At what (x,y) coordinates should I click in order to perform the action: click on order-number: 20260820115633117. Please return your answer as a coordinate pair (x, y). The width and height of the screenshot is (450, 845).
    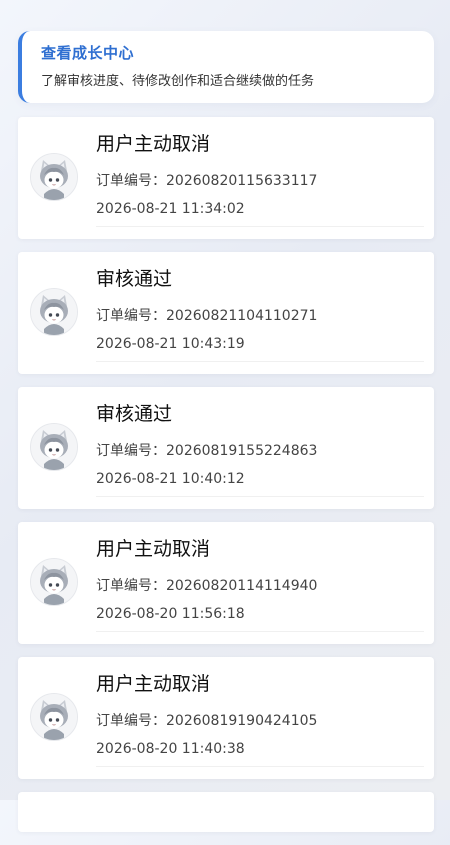
    Looking at the image, I should click on (242, 181).